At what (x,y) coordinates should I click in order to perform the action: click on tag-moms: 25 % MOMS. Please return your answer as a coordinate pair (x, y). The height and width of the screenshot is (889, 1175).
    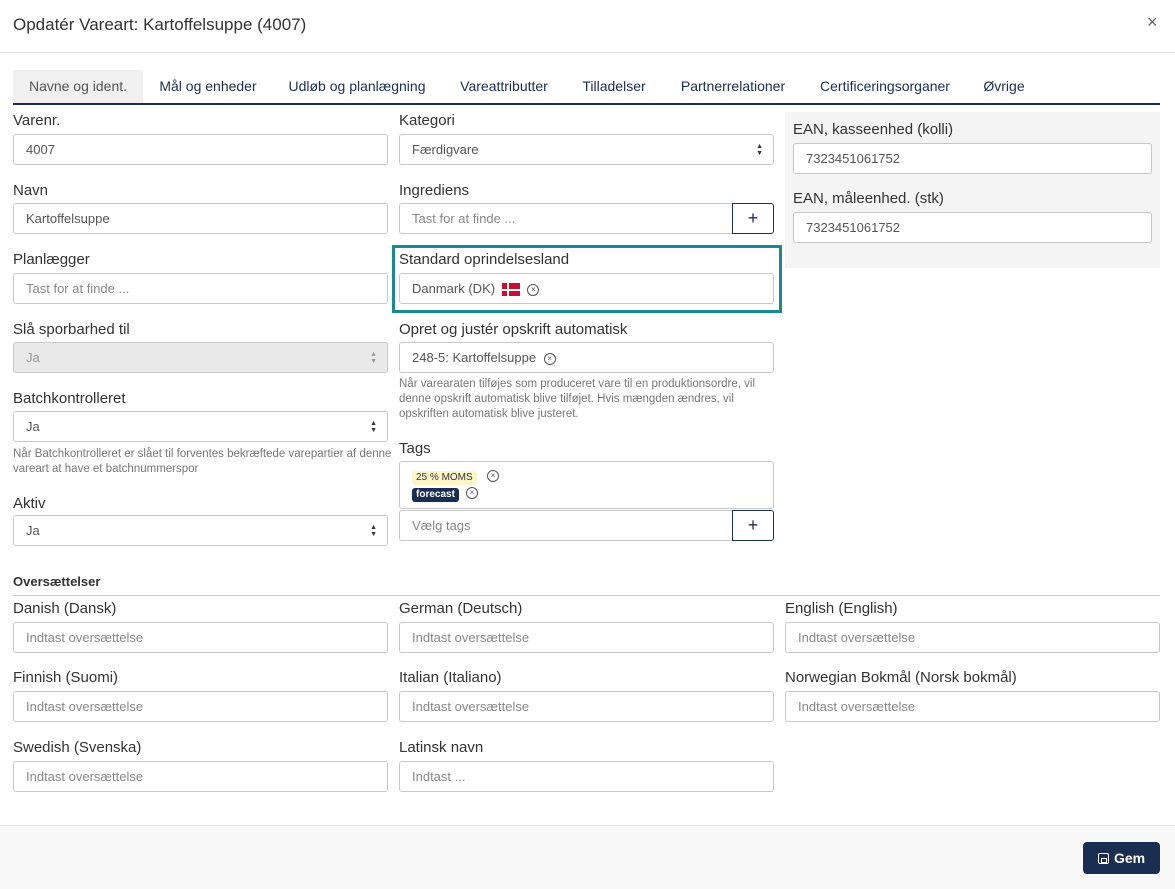
    Looking at the image, I should click on (444, 478).